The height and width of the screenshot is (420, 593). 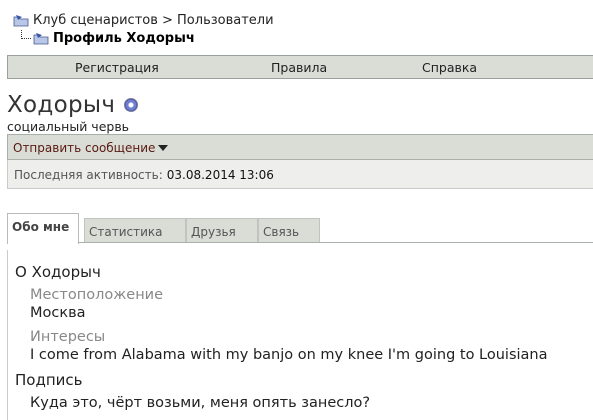 I want to click on send-message-label: Отправить сообщение, so click(x=84, y=148).